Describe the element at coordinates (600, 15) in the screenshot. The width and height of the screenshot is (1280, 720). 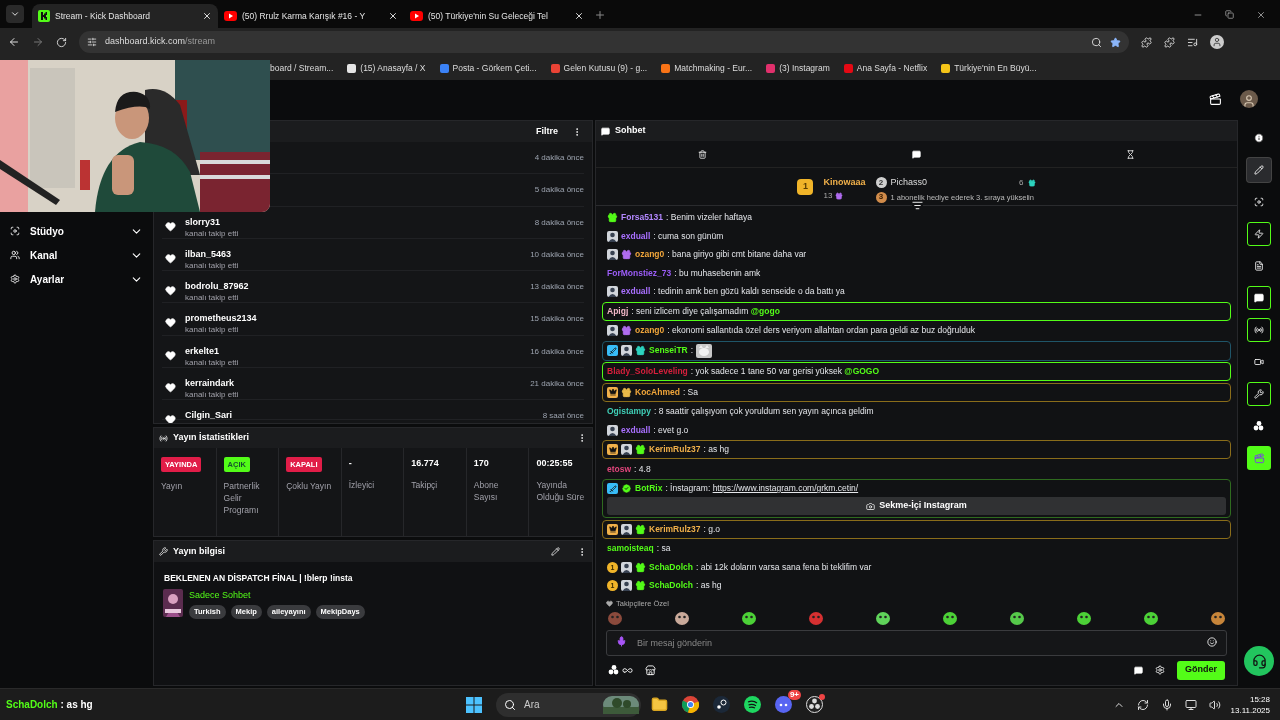
I see `new-tab-icon` at that location.